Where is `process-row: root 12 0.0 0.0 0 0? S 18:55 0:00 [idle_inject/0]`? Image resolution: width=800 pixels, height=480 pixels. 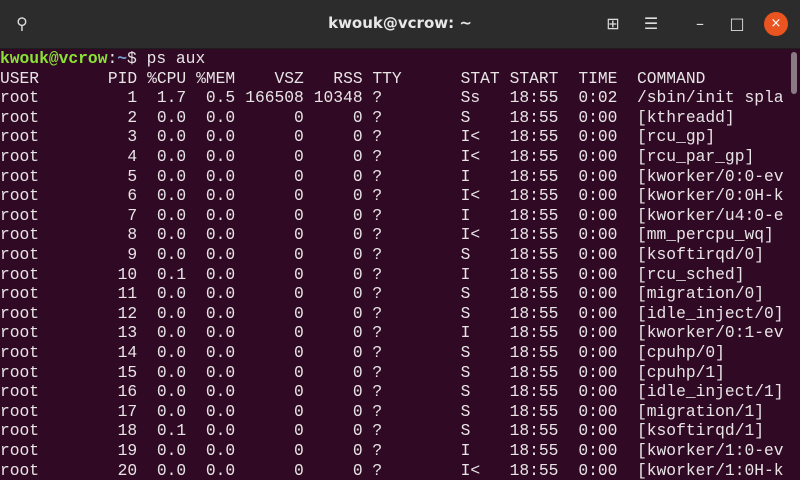
process-row: root 12 0.0 0.0 0 0? S 18:55 0:00 [idle_inject/0] is located at coordinates (393, 314).